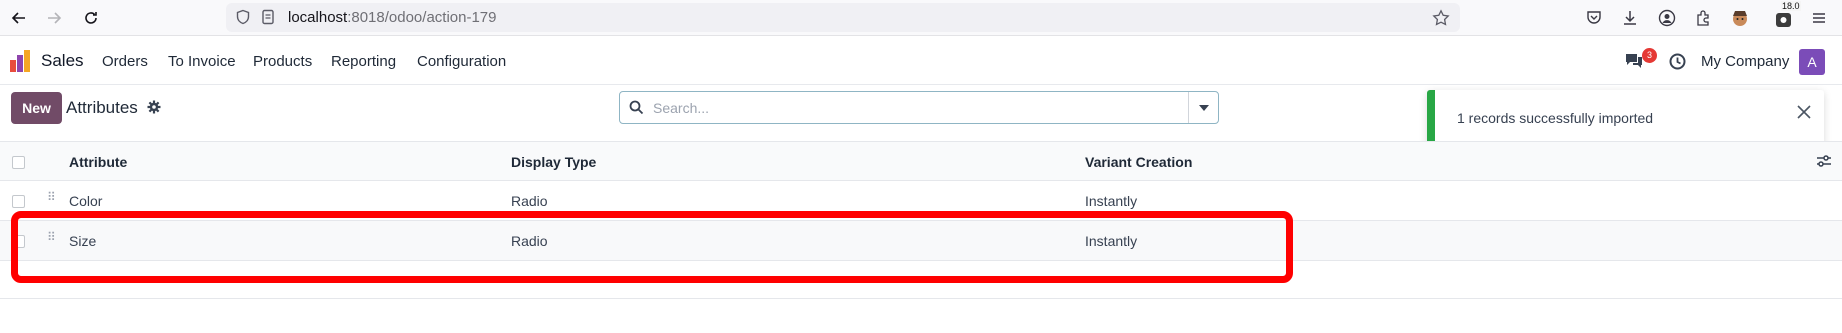  I want to click on back-icon, so click(19, 18).